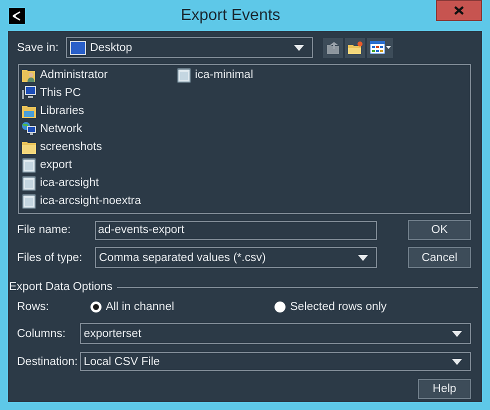 This screenshot has width=490, height=410. Describe the element at coordinates (275, 361) in the screenshot. I see `destination-dropdown: Local CSV File` at that location.